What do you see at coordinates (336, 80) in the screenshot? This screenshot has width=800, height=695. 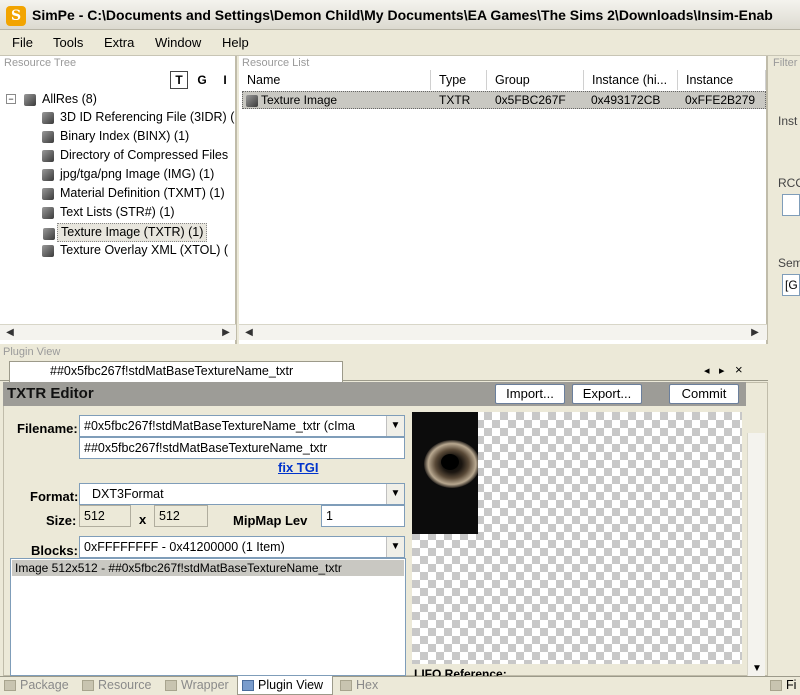 I see `col-name: Name` at bounding box center [336, 80].